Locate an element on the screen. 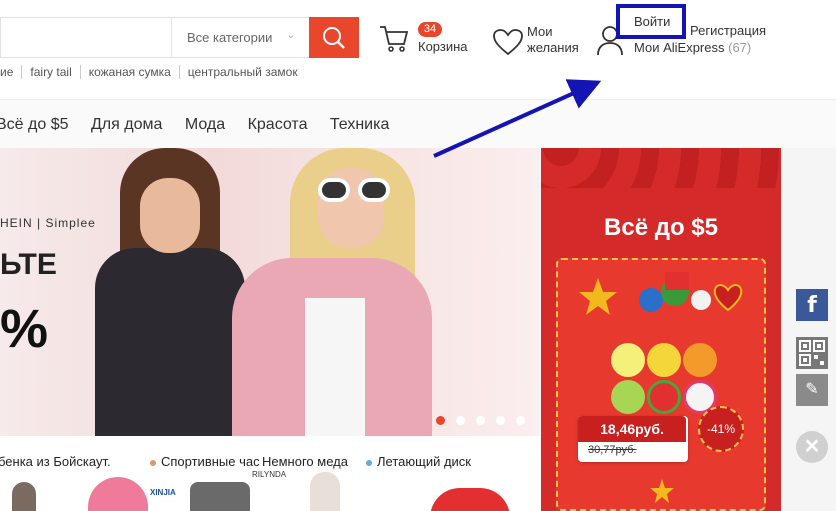  sunglasses-image is located at coordinates (356, 190).